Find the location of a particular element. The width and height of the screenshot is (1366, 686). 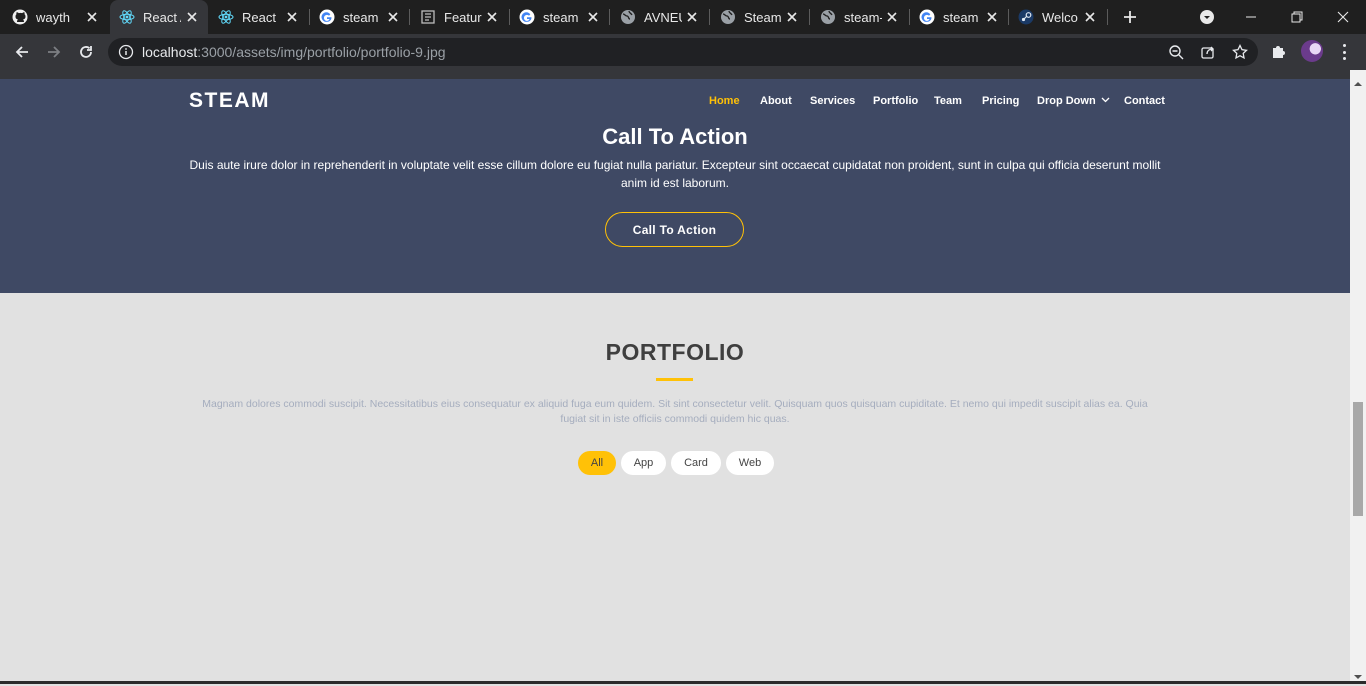

cta-title: Call To Action is located at coordinates (675, 136).